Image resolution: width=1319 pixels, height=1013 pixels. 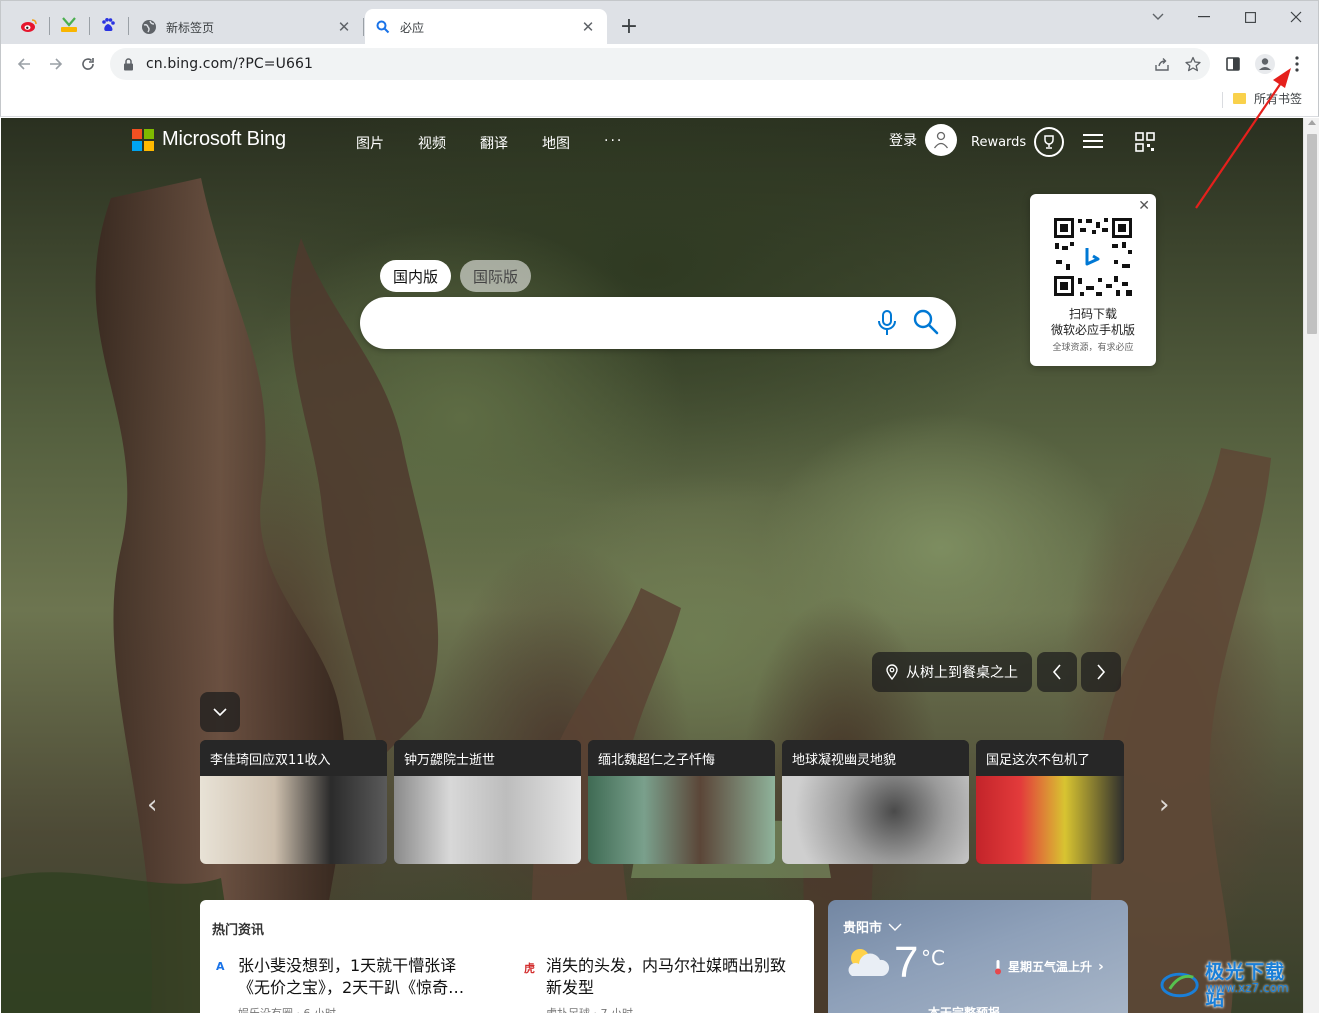 I want to click on news-card: 地球凝视幽灵地貌, so click(x=875, y=802).